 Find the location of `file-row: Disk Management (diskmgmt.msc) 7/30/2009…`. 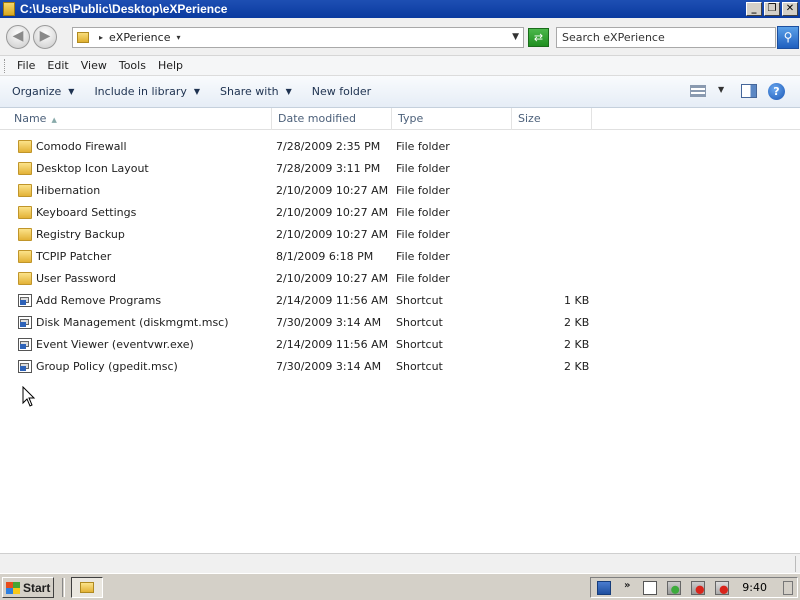

file-row: Disk Management (diskmgmt.msc) 7/30/2009… is located at coordinates (400, 323).